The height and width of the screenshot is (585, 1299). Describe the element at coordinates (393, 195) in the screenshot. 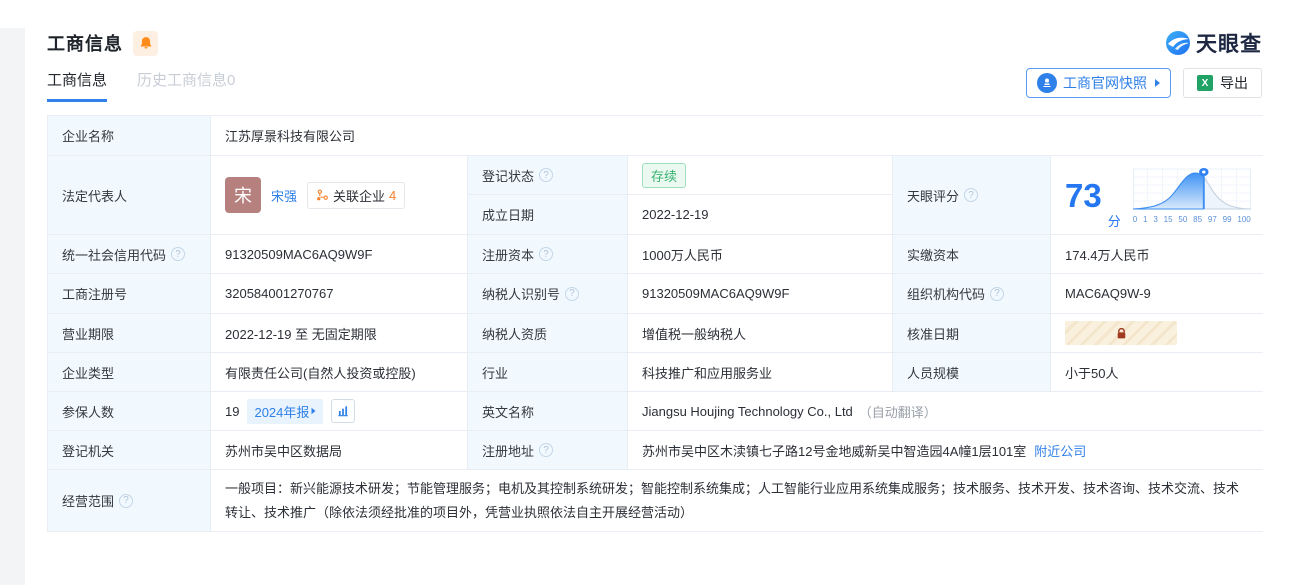

I see `related-companies-count: 4` at that location.